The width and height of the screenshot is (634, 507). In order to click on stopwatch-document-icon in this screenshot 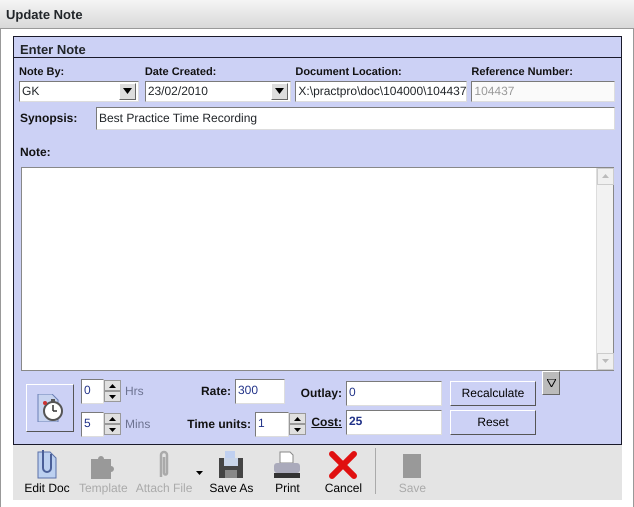, I will do `click(50, 408)`.